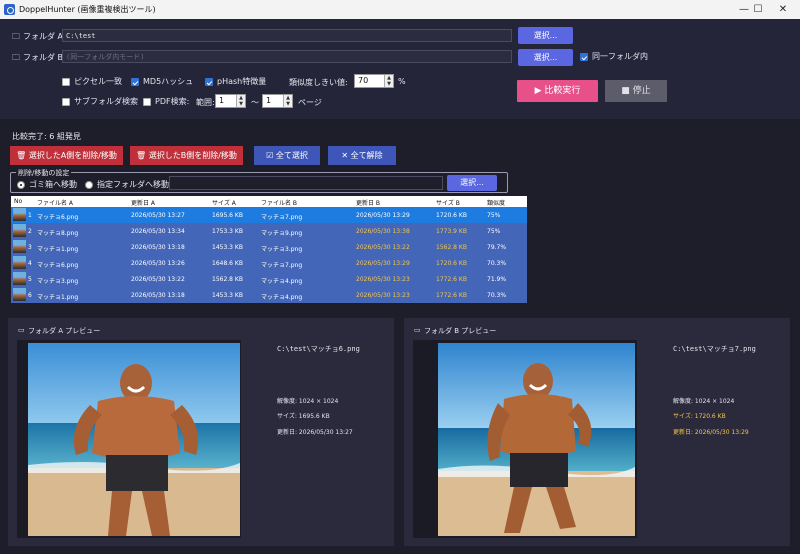  Describe the element at coordinates (282, 297) in the screenshot. I see `row-file-b: マッチョ4.png` at that location.